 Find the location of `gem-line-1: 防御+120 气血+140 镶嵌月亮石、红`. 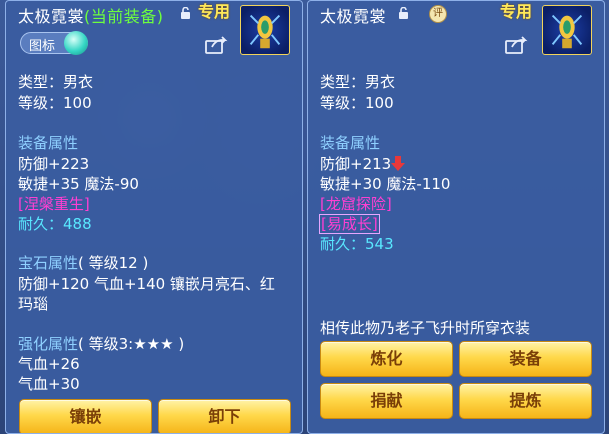

gem-line-1: 防御+120 气血+140 镶嵌月亮石、红 is located at coordinates (146, 284).